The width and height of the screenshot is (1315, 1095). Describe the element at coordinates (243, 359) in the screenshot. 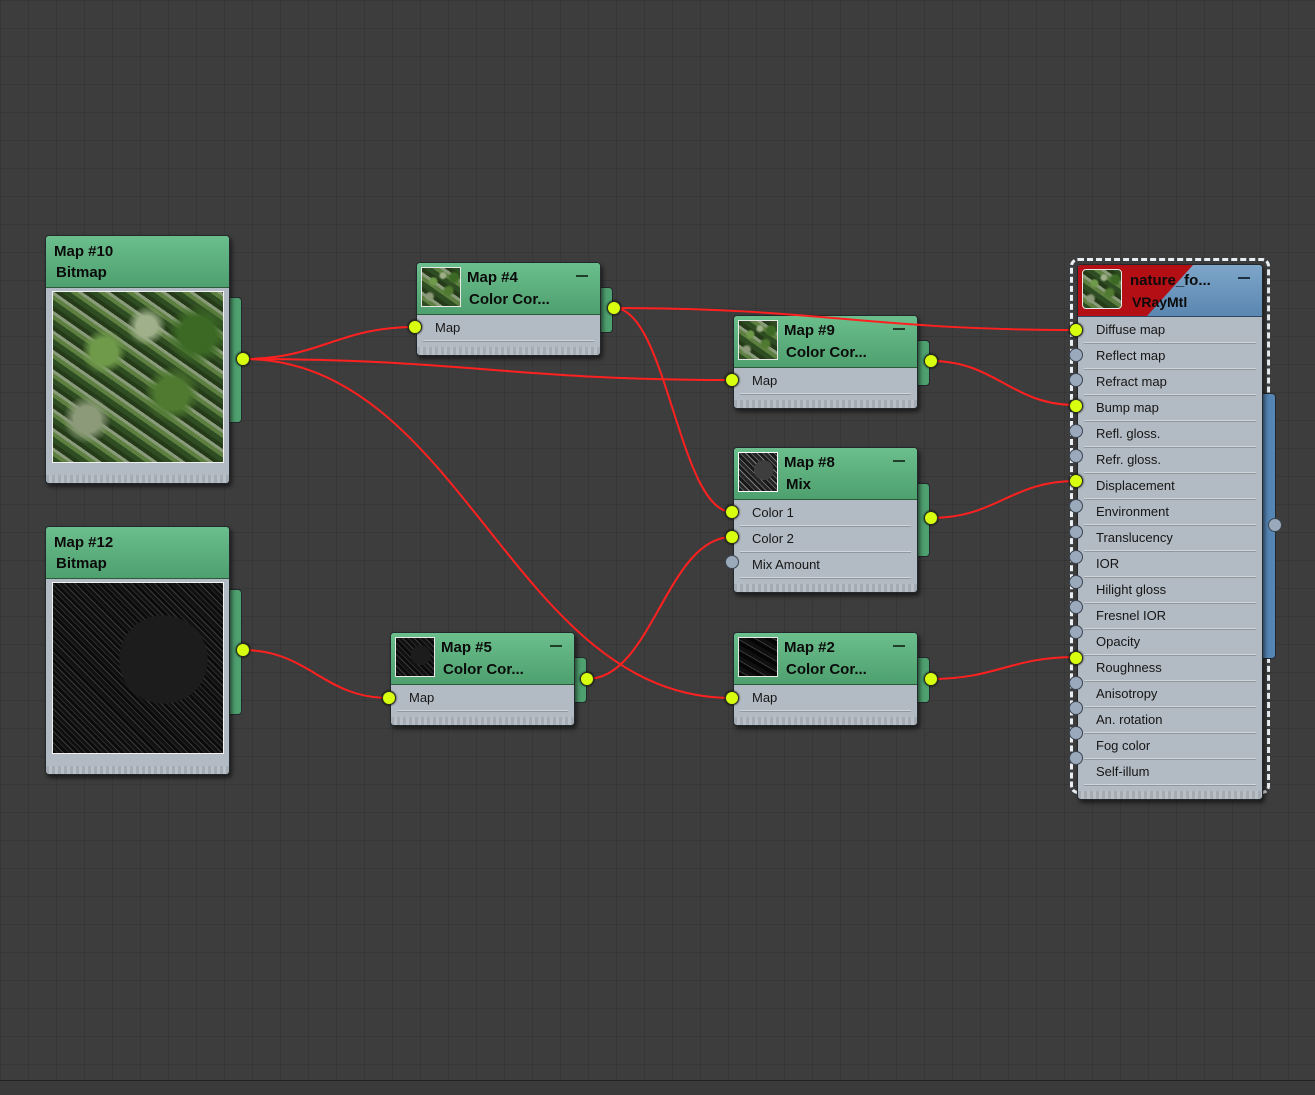

I see `map10-output-socket` at that location.